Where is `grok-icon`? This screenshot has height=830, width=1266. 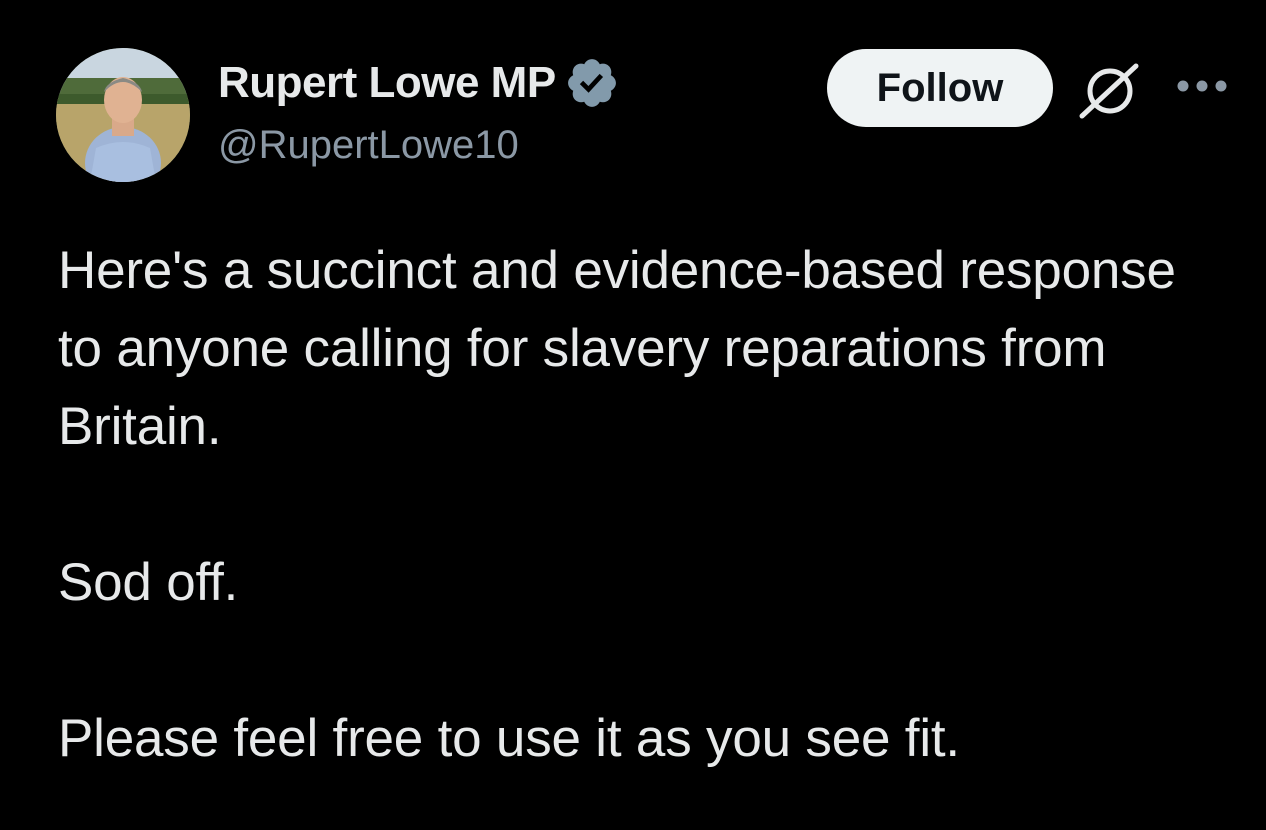
grok-icon is located at coordinates (1110, 90).